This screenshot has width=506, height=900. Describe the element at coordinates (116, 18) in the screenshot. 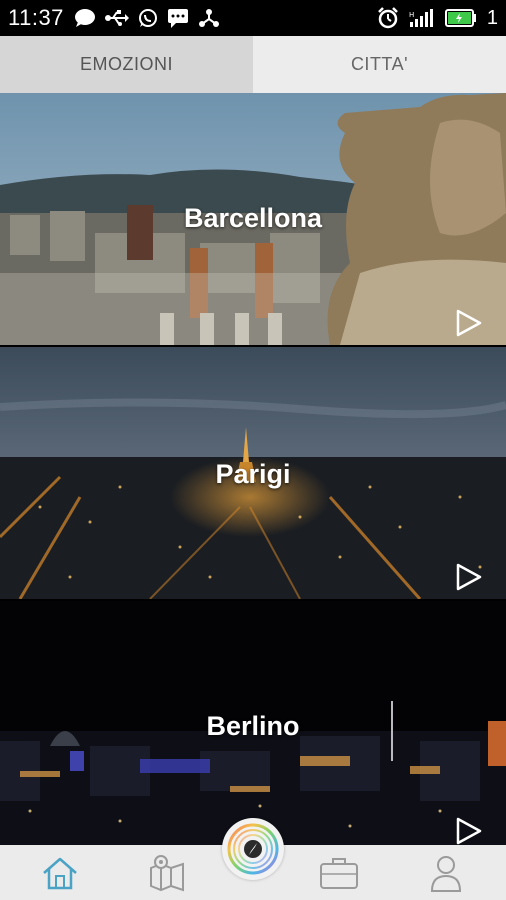

I see `usb-icon` at that location.